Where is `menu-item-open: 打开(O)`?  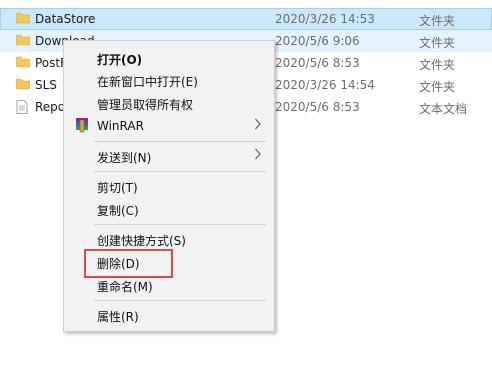
menu-item-open: 打开(O) is located at coordinates (169, 58).